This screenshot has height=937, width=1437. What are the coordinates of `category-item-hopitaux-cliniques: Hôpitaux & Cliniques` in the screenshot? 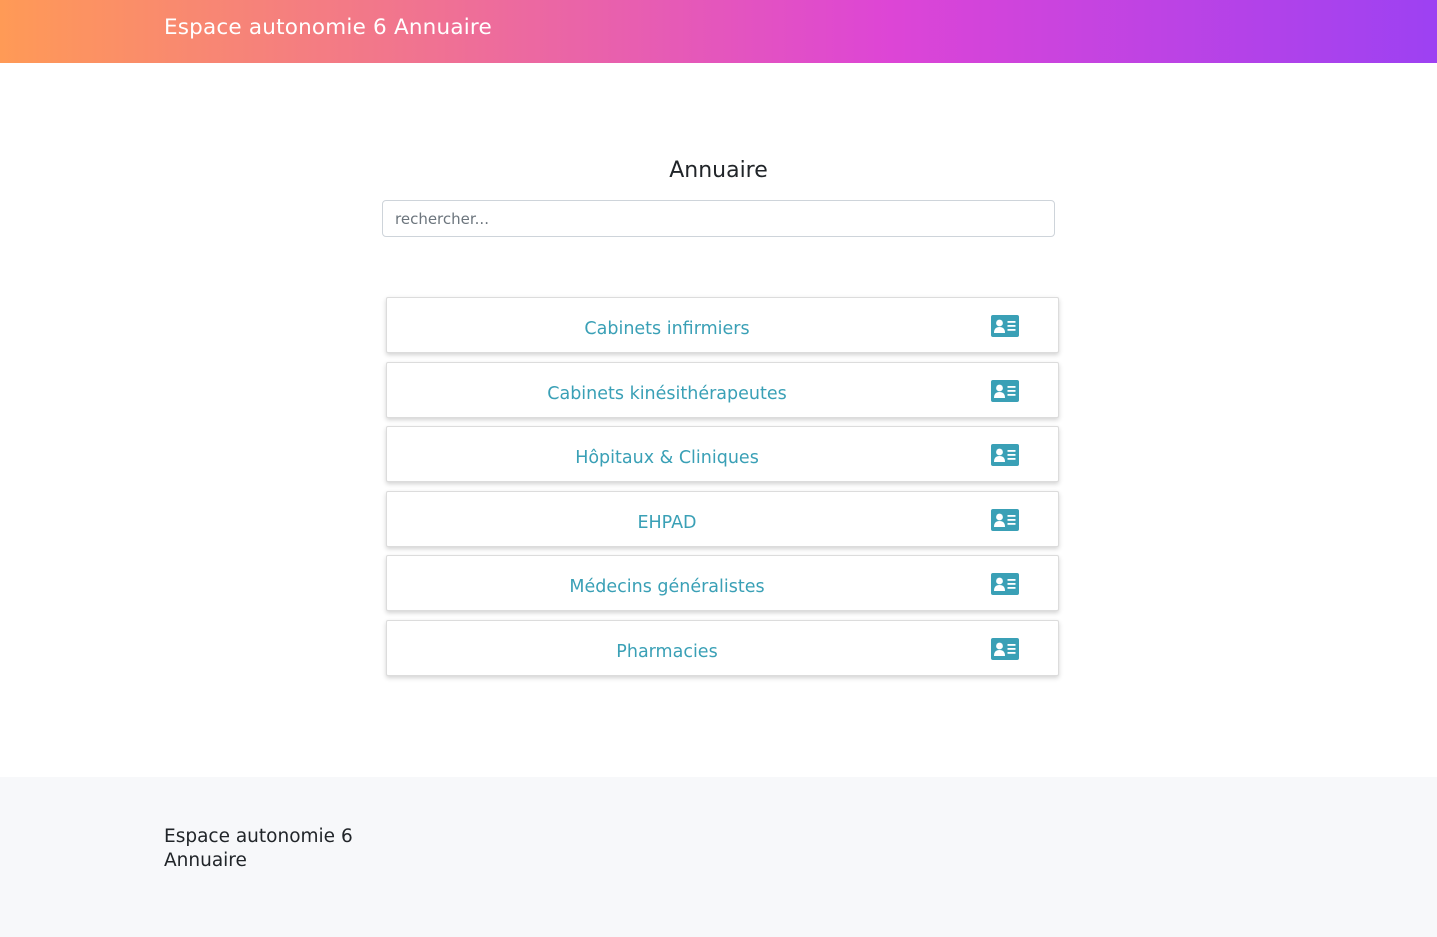 It's located at (722, 454).